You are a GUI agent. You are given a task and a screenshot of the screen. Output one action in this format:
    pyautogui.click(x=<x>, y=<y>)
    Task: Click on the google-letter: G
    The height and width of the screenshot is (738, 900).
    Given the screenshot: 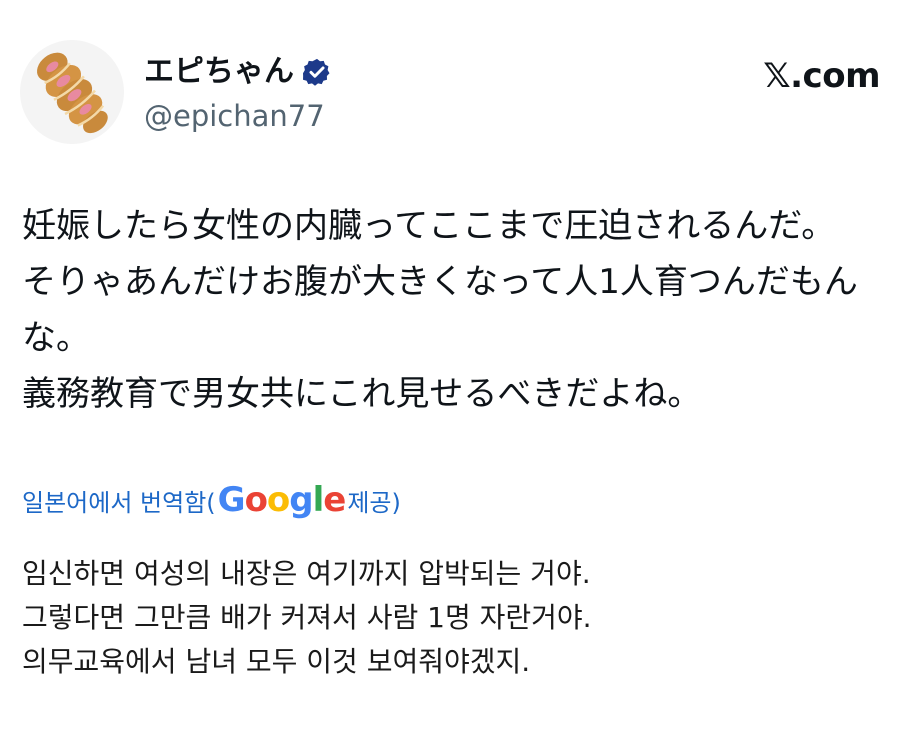 What is the action you would take?
    pyautogui.click(x=231, y=500)
    